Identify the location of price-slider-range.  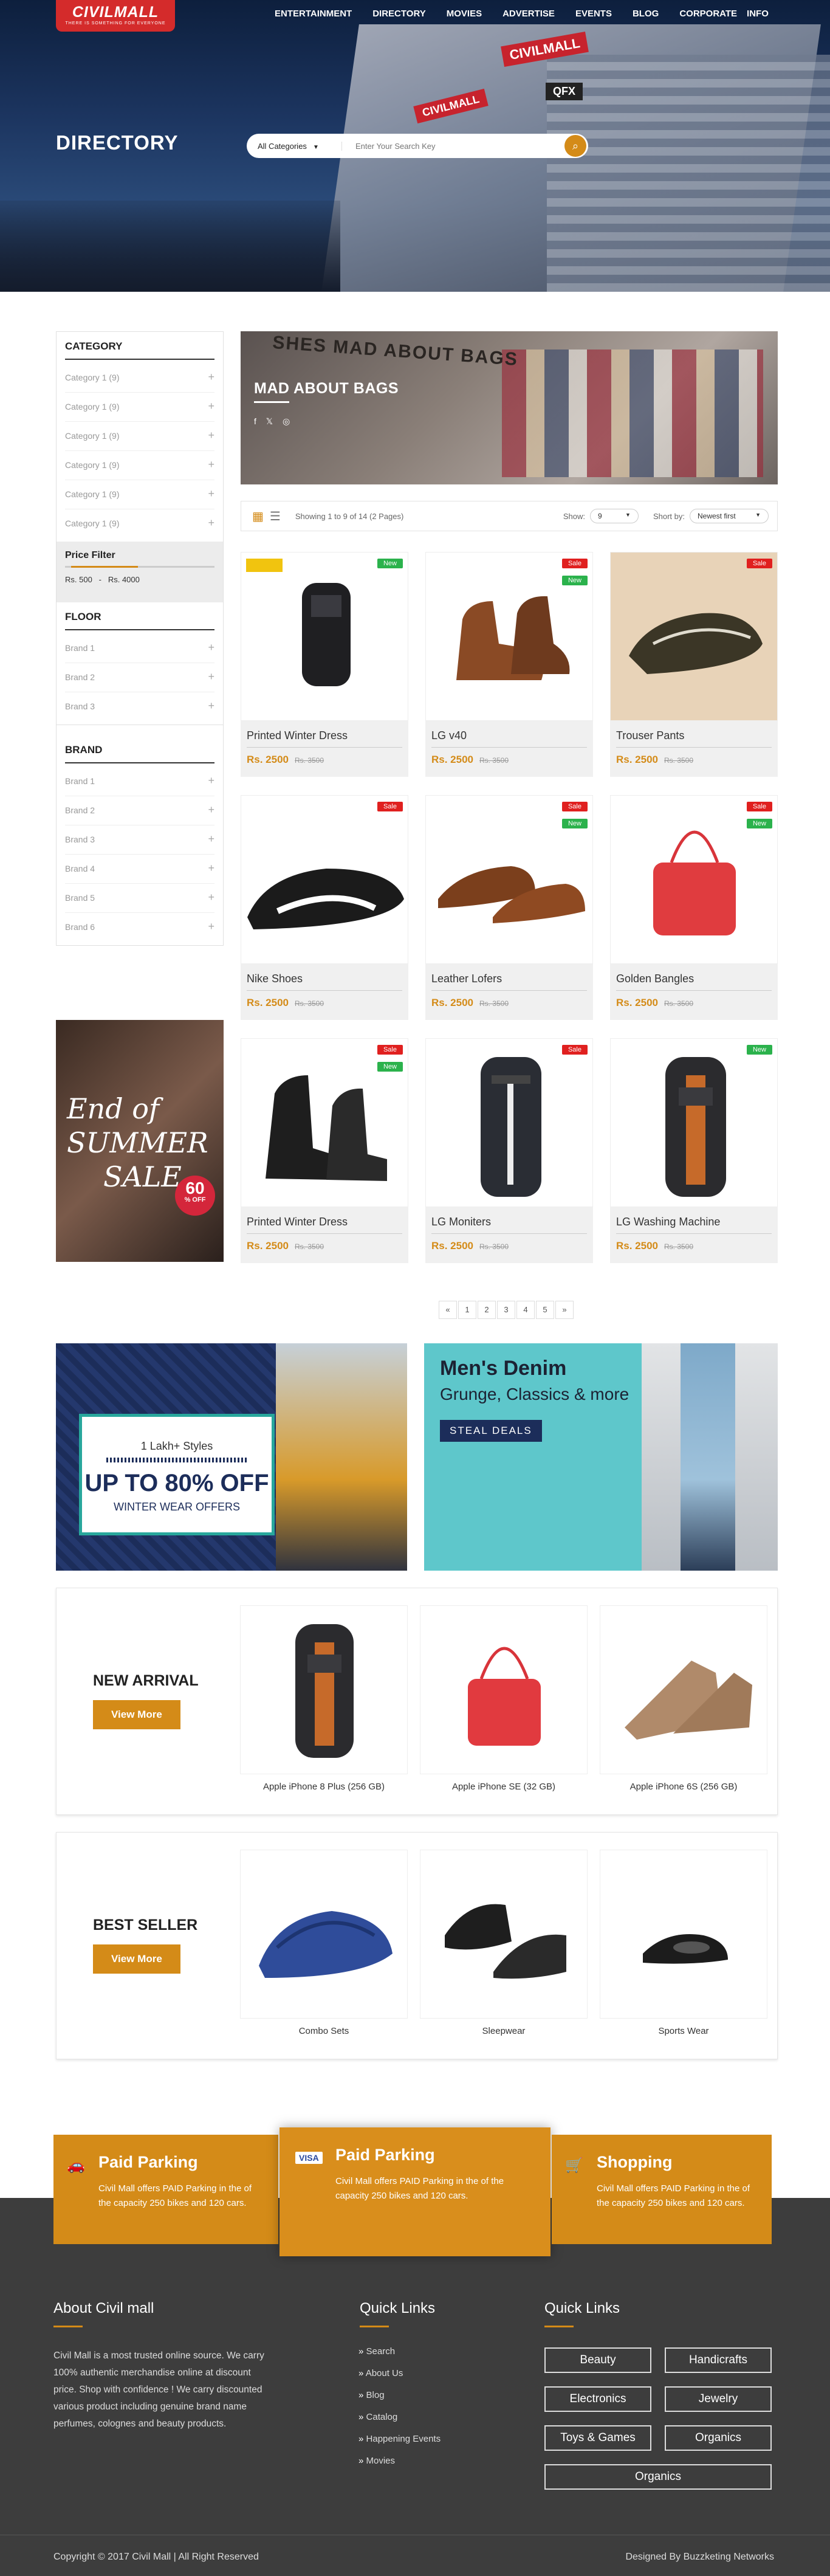
(104, 567).